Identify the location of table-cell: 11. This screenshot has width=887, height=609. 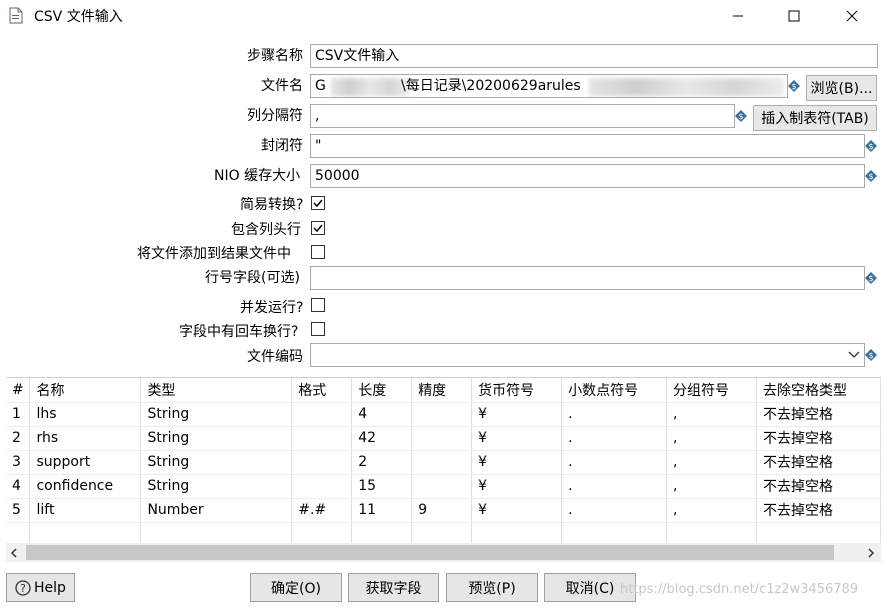
(382, 510).